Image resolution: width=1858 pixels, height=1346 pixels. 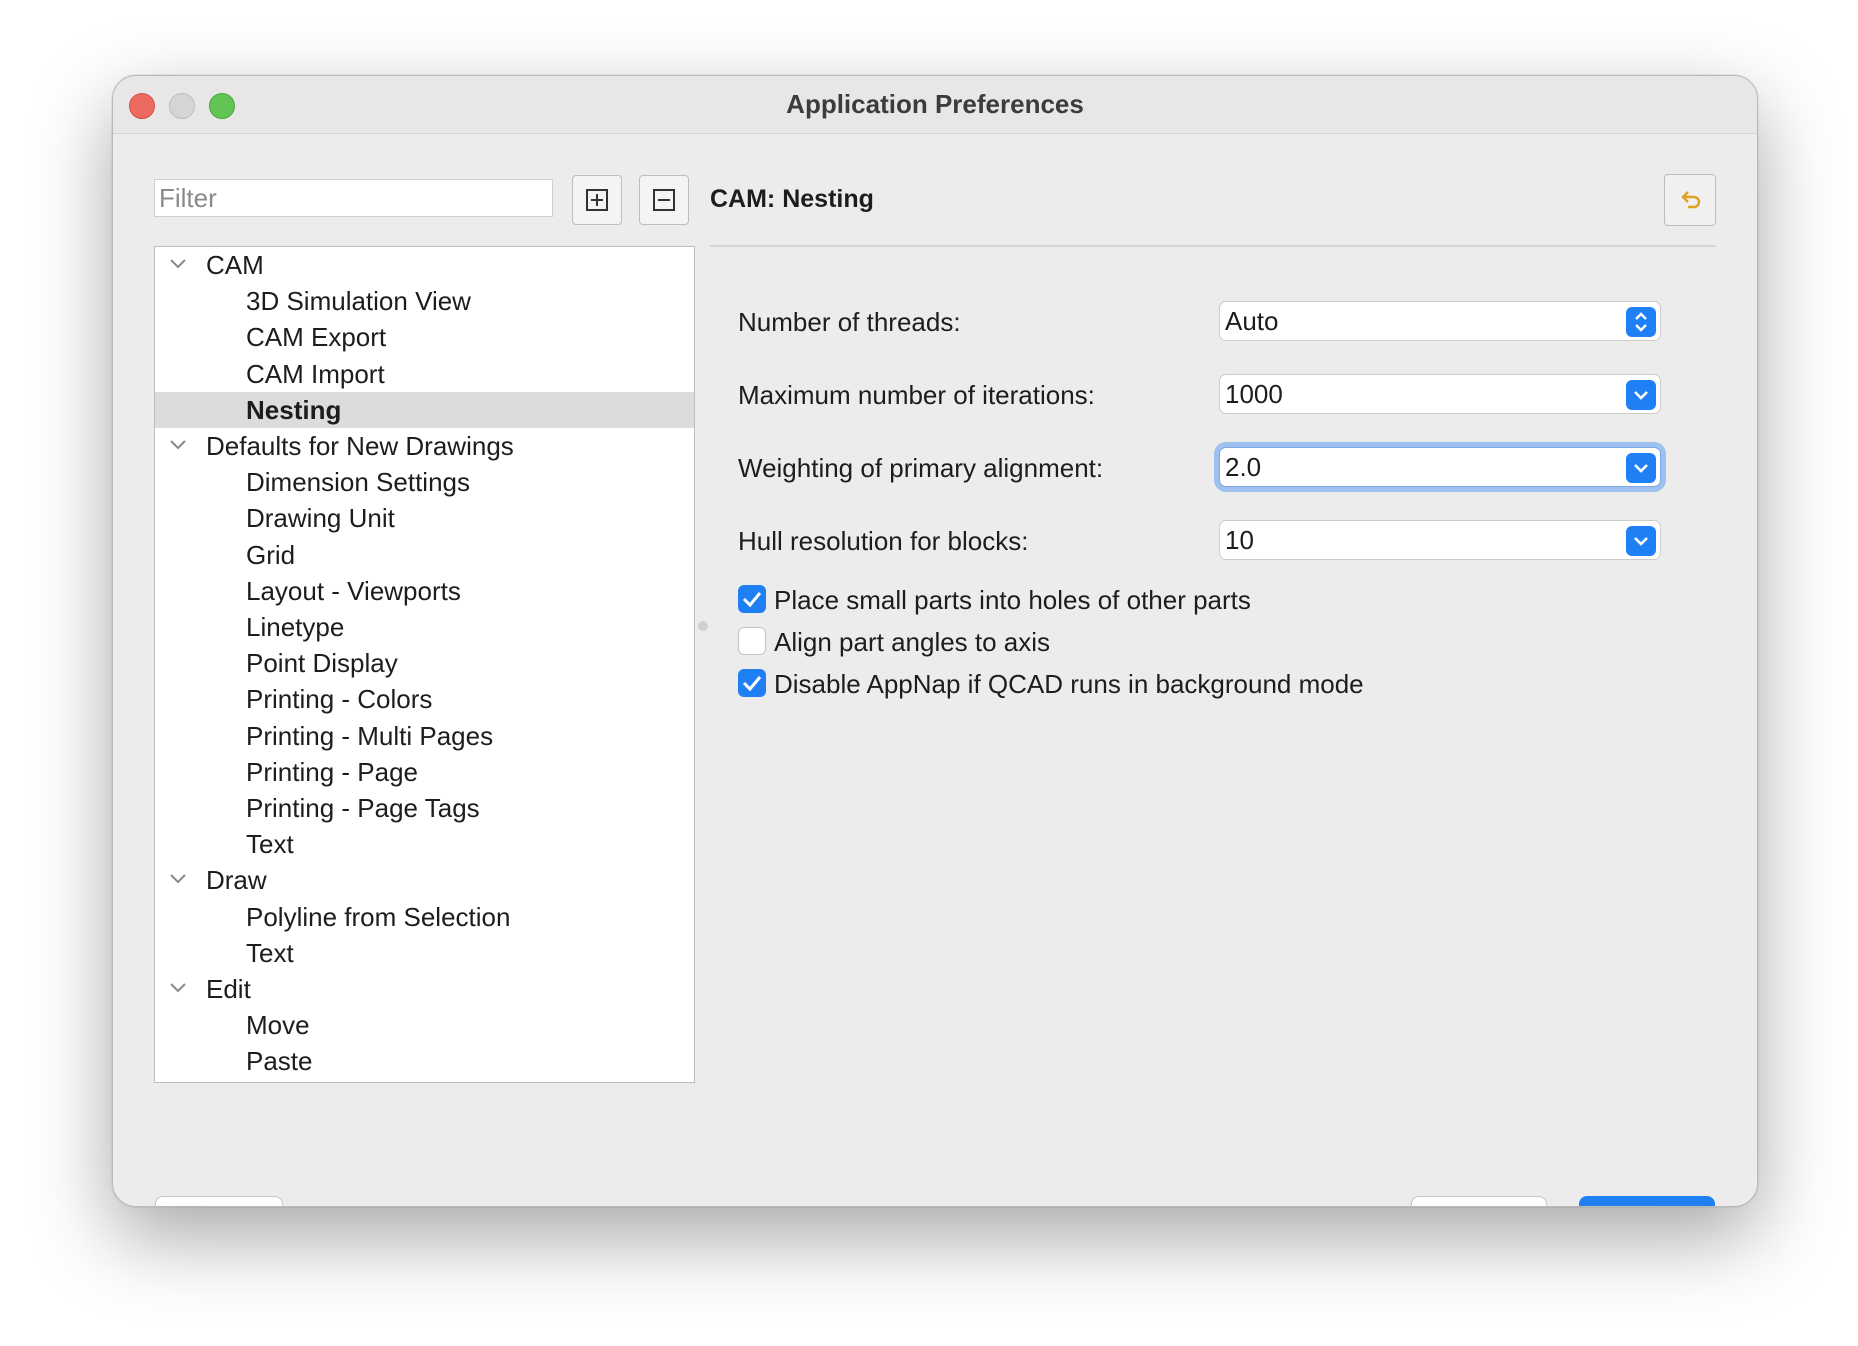 I want to click on threads-label: Number of threads:, so click(x=849, y=322).